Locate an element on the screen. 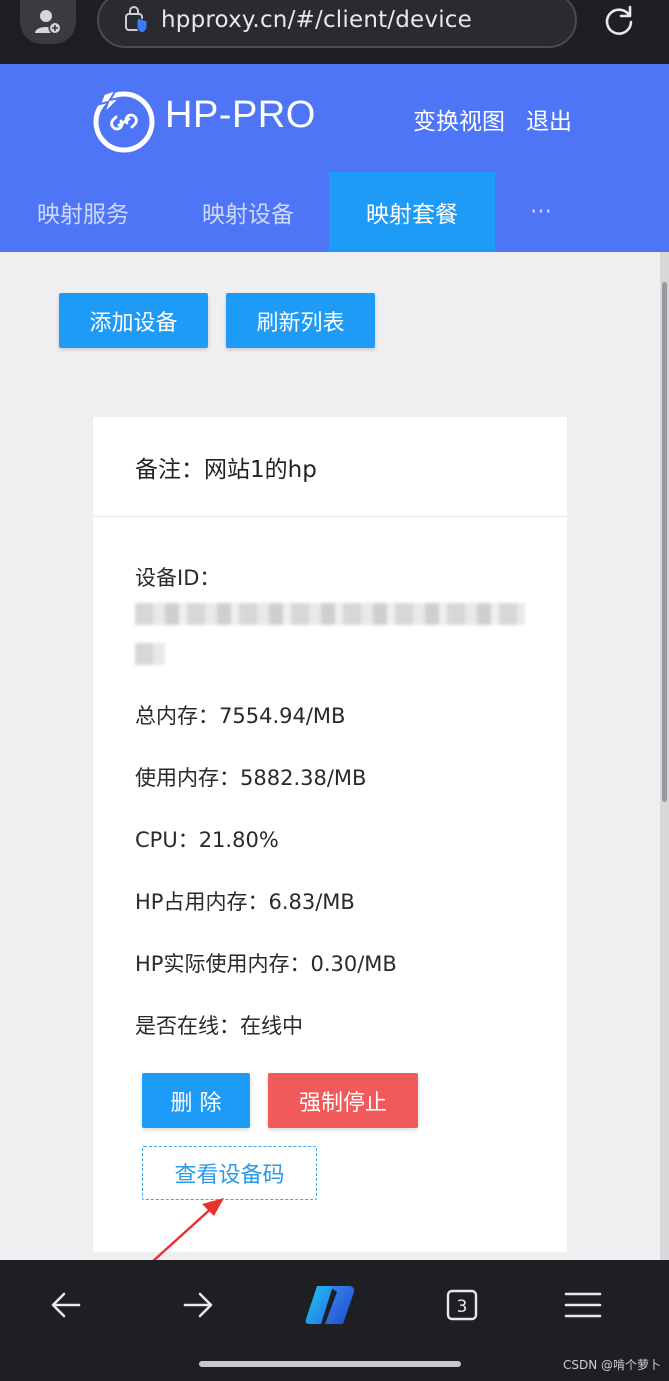 The height and width of the screenshot is (1381, 669). nav-tabs: 映射服务 映射设备 映射套餐 ··· is located at coordinates (334, 212).